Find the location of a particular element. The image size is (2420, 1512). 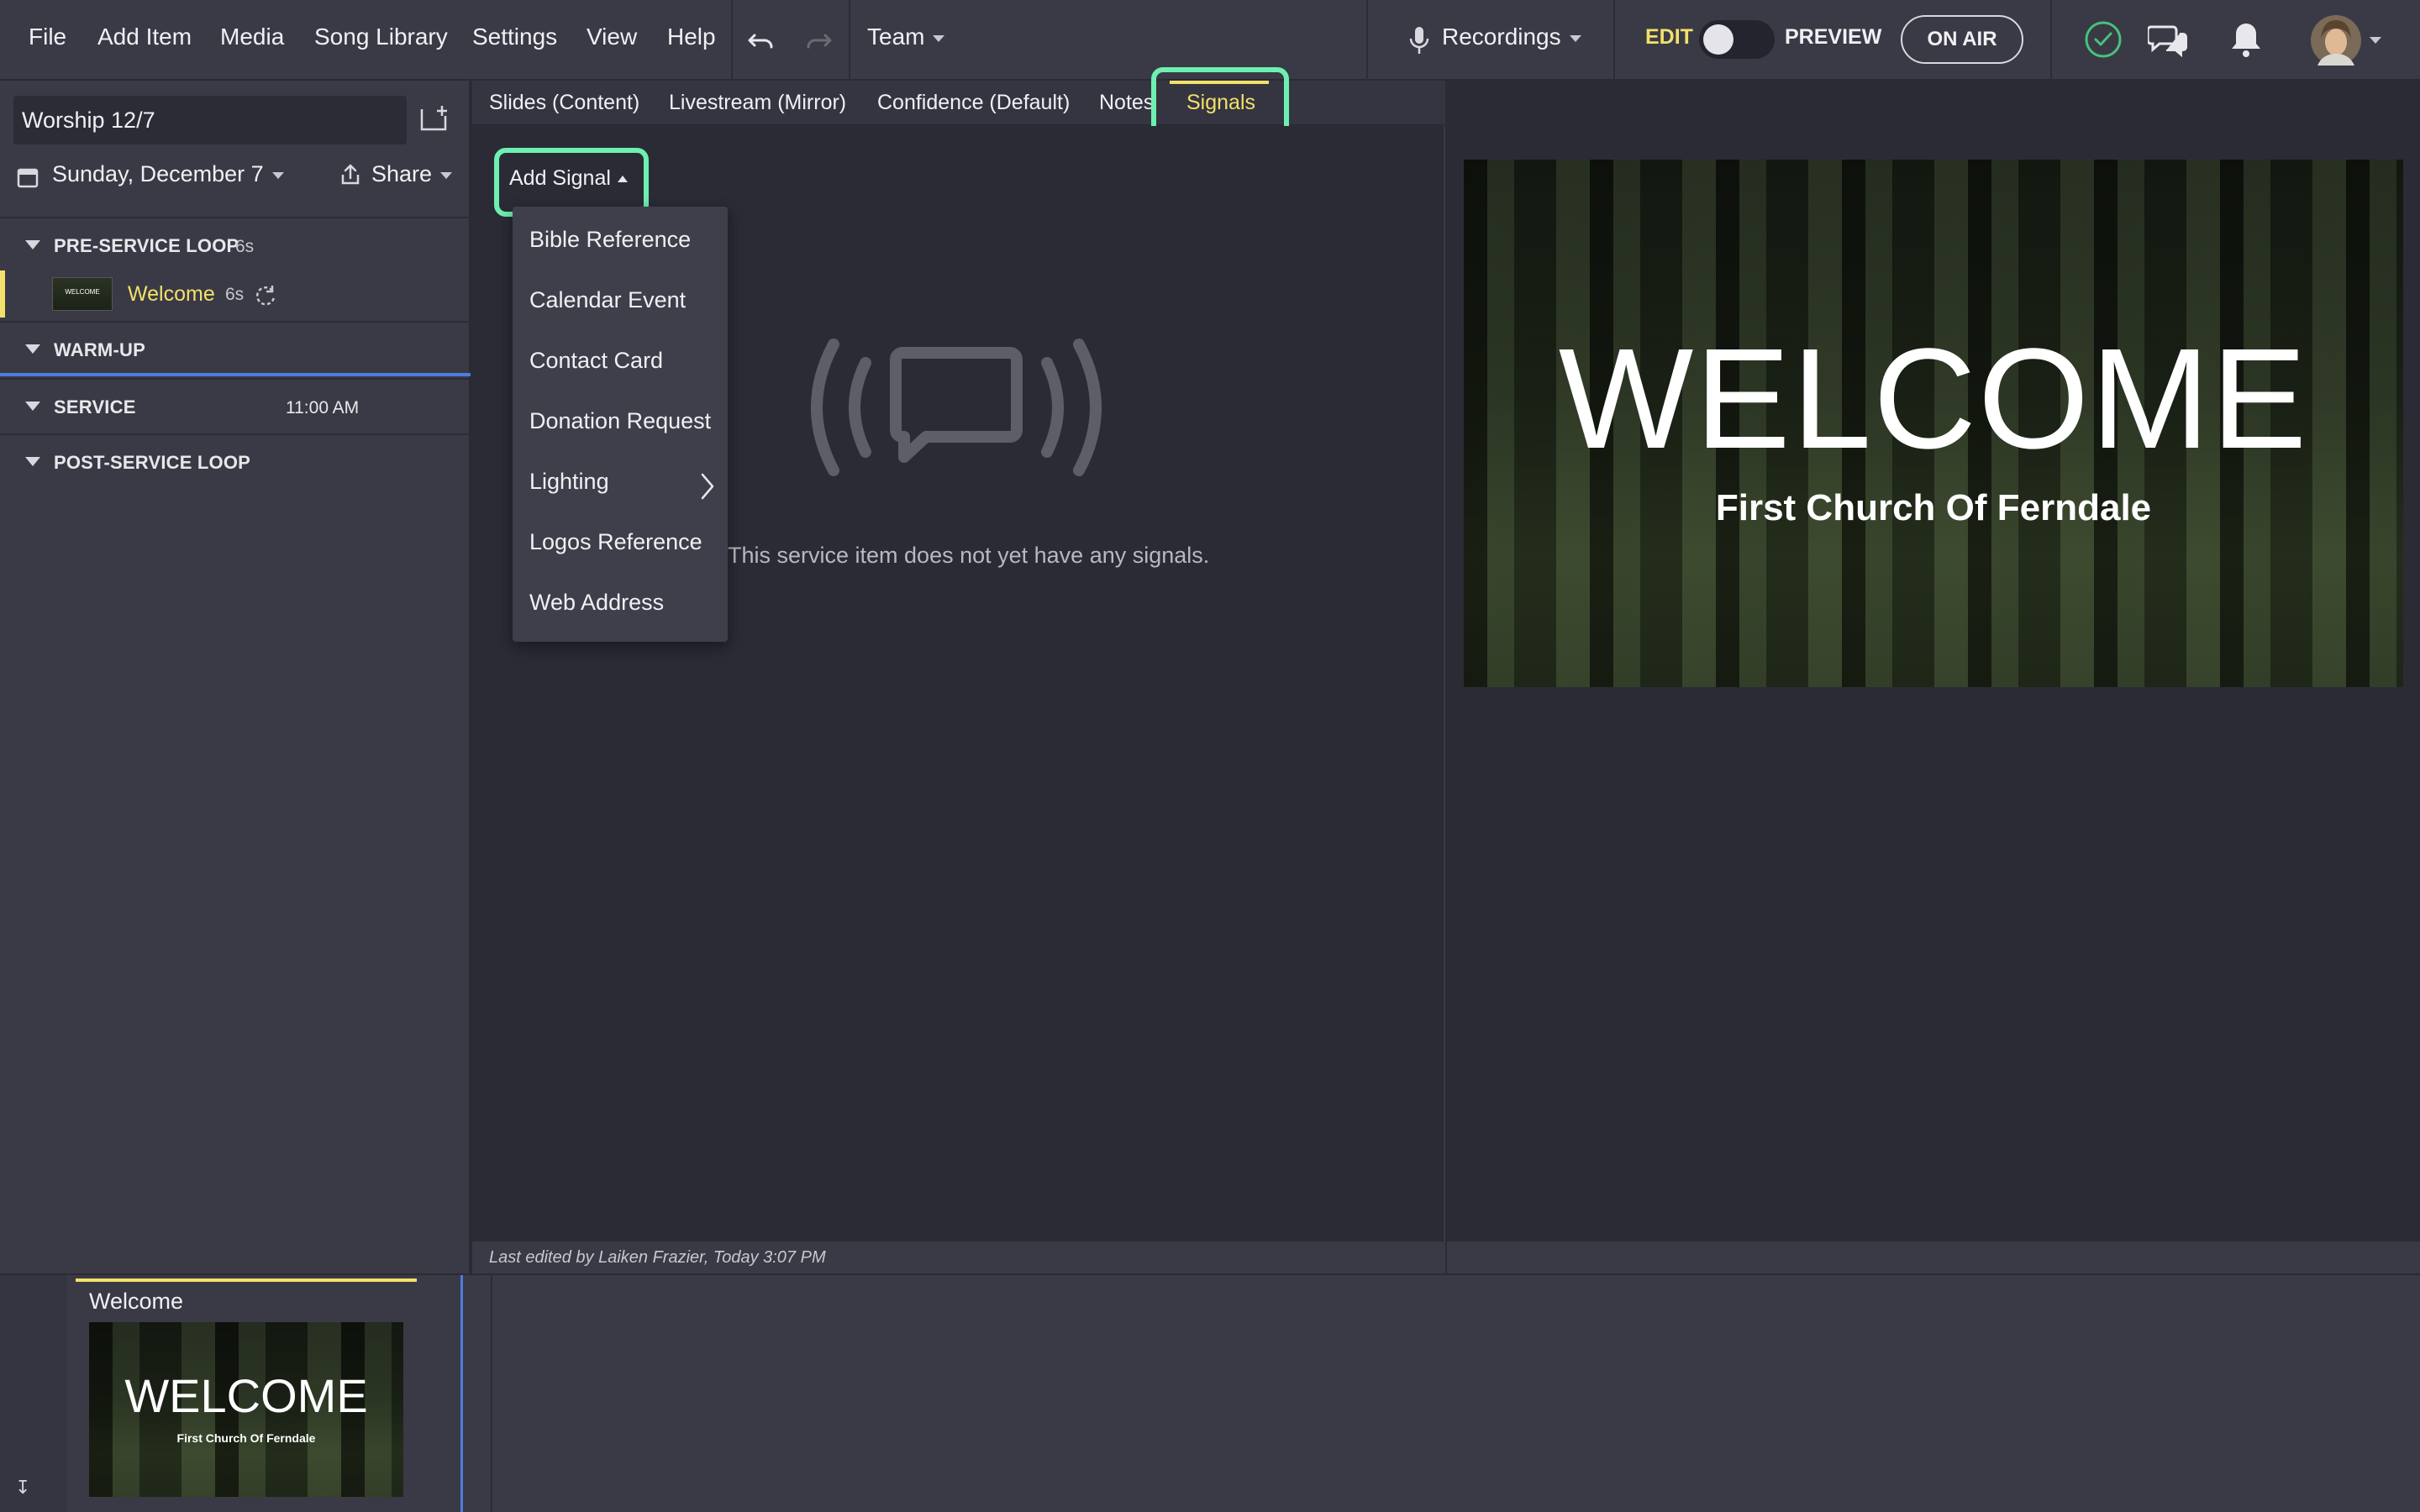

item-duration: 6s is located at coordinates (235, 294).